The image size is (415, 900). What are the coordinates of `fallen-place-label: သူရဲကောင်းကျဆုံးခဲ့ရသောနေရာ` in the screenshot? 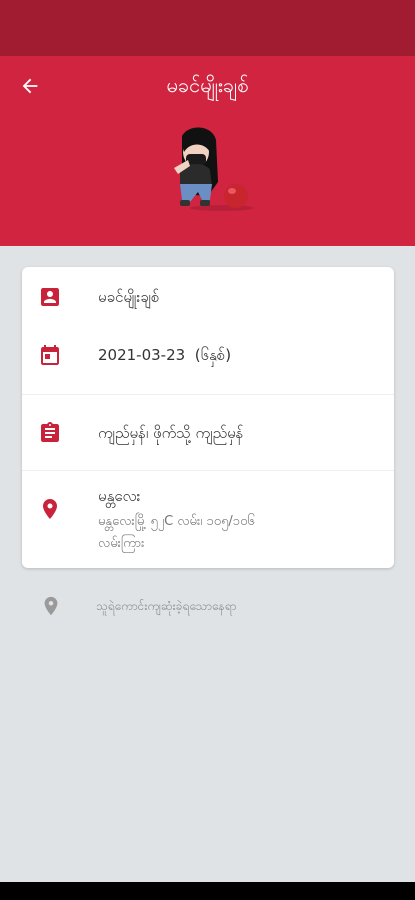 It's located at (166, 606).